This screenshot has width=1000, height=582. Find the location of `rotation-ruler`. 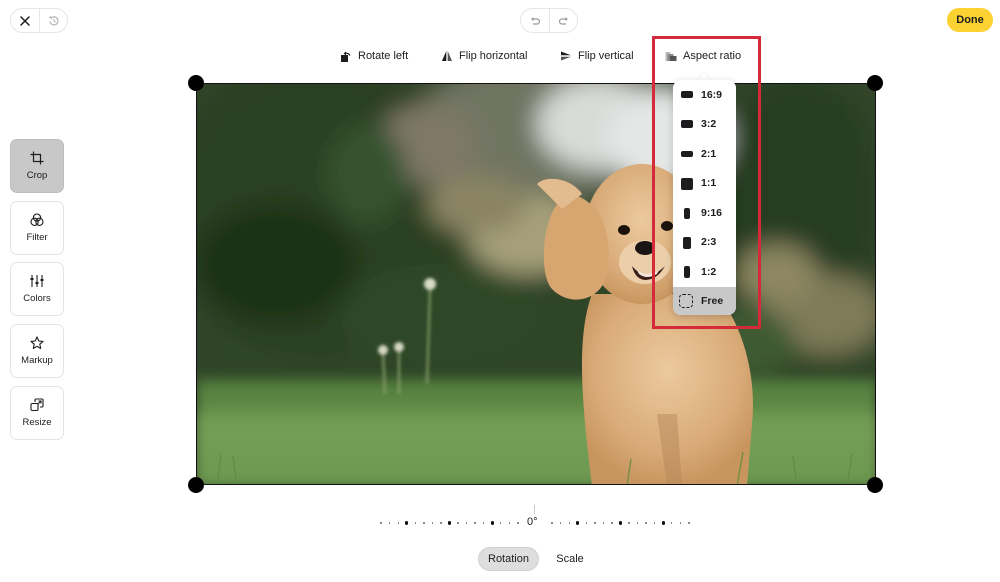

rotation-ruler is located at coordinates (500, 523).